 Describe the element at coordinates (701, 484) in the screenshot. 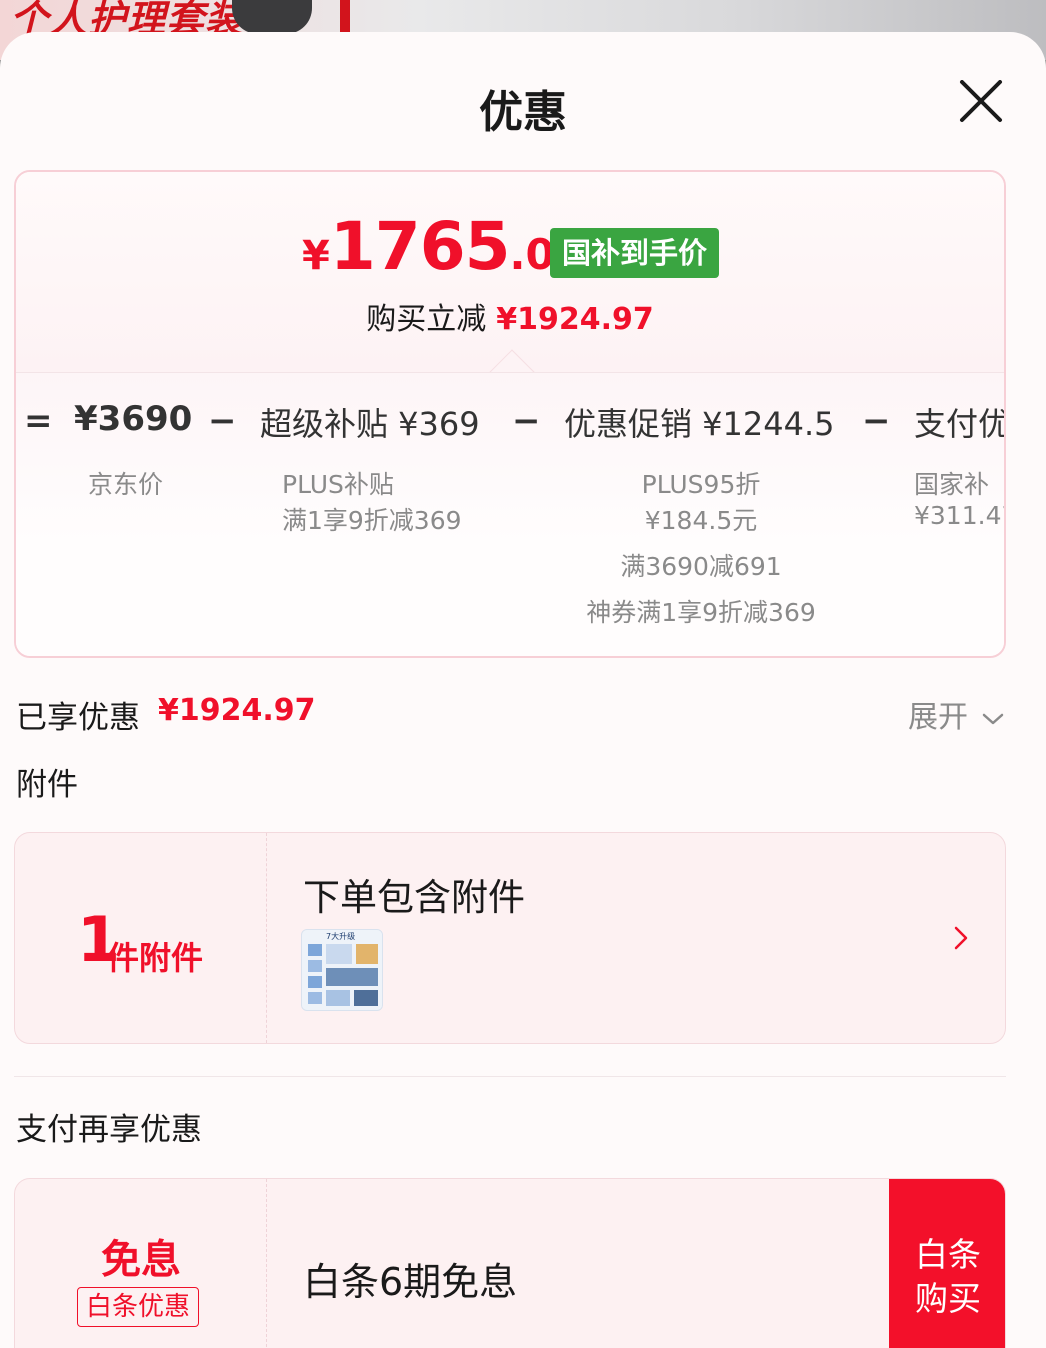

I see `promotion-line-1: PLUS95折` at that location.